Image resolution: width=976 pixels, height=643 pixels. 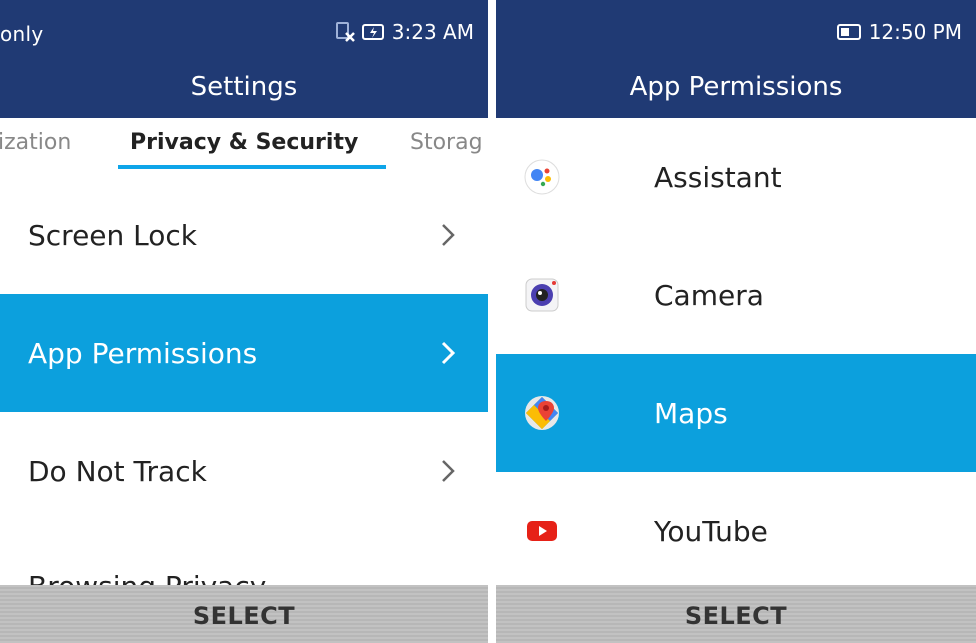 I want to click on status-icons: 3:23 AM, so click(x=404, y=32).